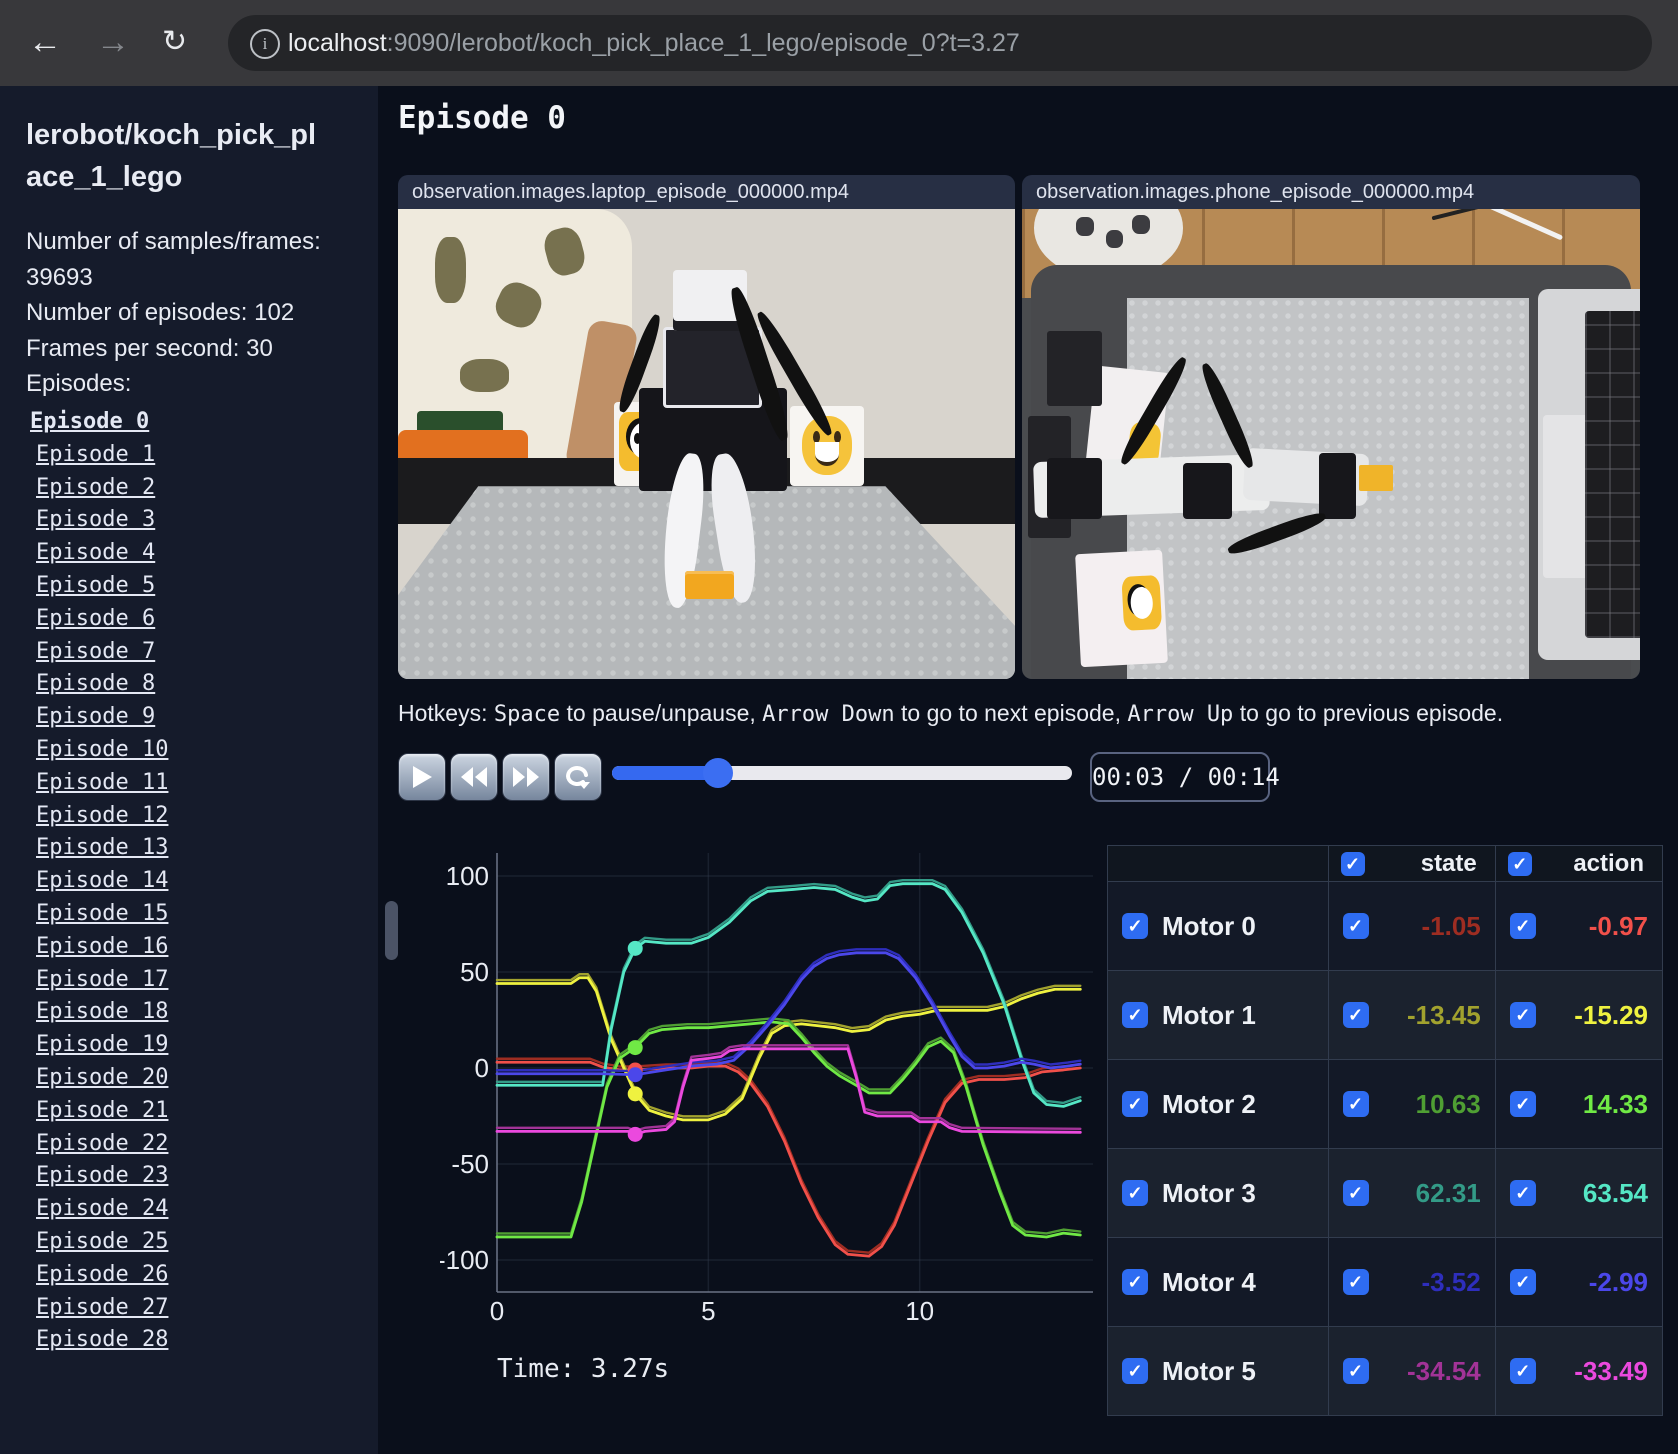 This screenshot has width=1678, height=1454. I want to click on episode-link: Episode 5, so click(195, 586).